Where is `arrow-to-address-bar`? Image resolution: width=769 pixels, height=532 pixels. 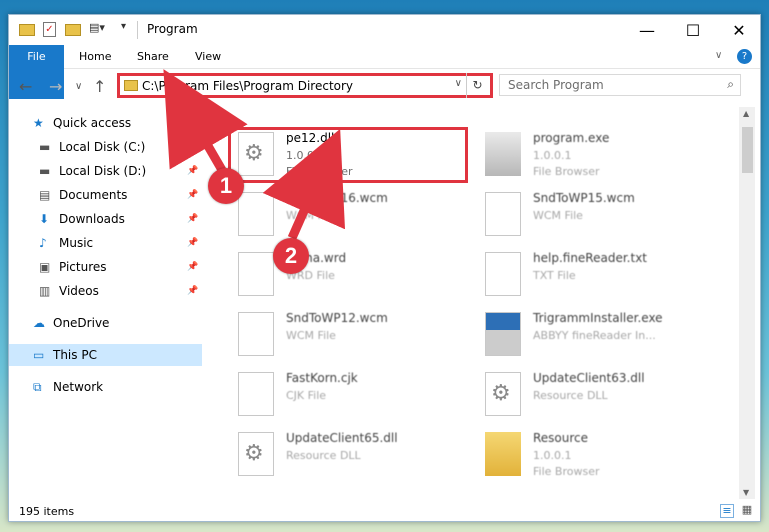 arrow-to-address-bar is located at coordinates (205, 121).